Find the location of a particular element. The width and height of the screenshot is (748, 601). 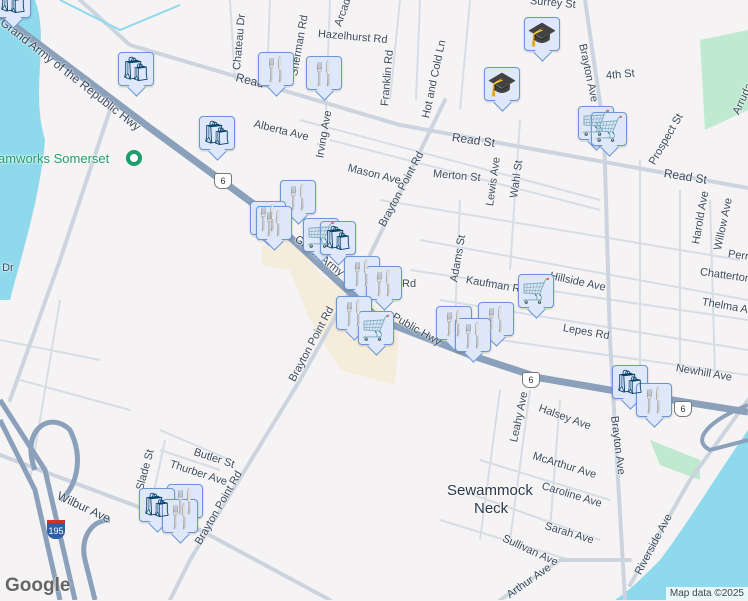

i195-shield: 195 is located at coordinates (56, 529).